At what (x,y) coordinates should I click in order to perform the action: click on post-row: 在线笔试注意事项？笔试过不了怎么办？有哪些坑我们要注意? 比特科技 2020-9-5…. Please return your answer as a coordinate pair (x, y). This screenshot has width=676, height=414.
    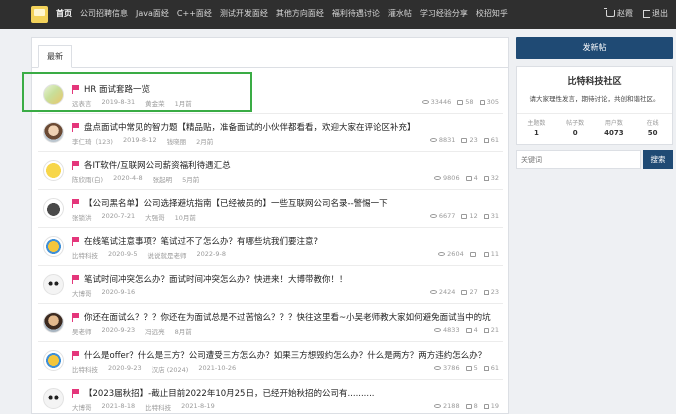
    Looking at the image, I should click on (270, 247).